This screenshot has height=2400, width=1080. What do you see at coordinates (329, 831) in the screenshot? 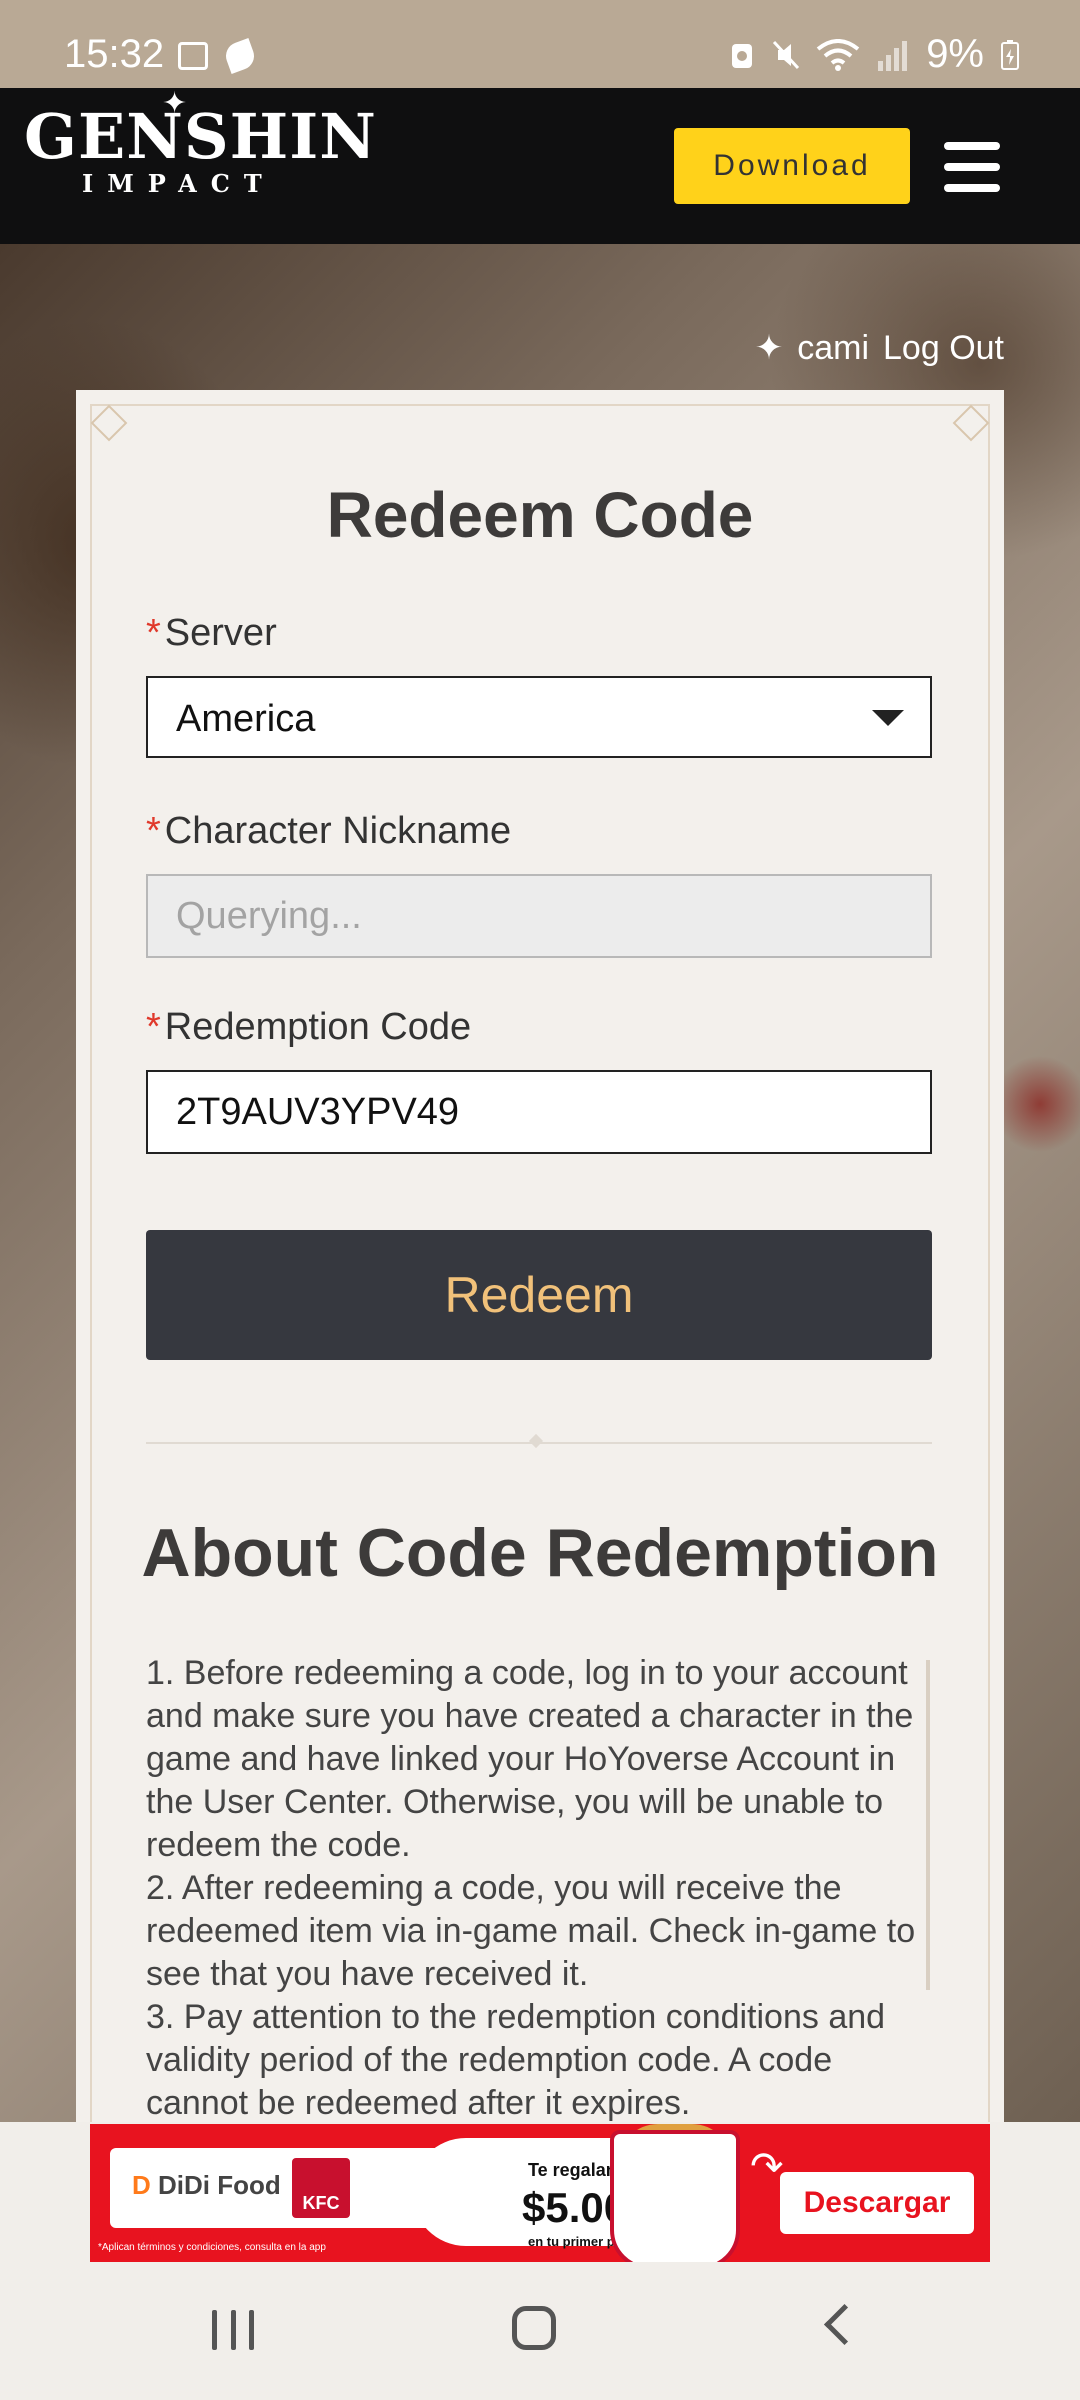
I see `nickname-label: * Character Nickname` at bounding box center [329, 831].